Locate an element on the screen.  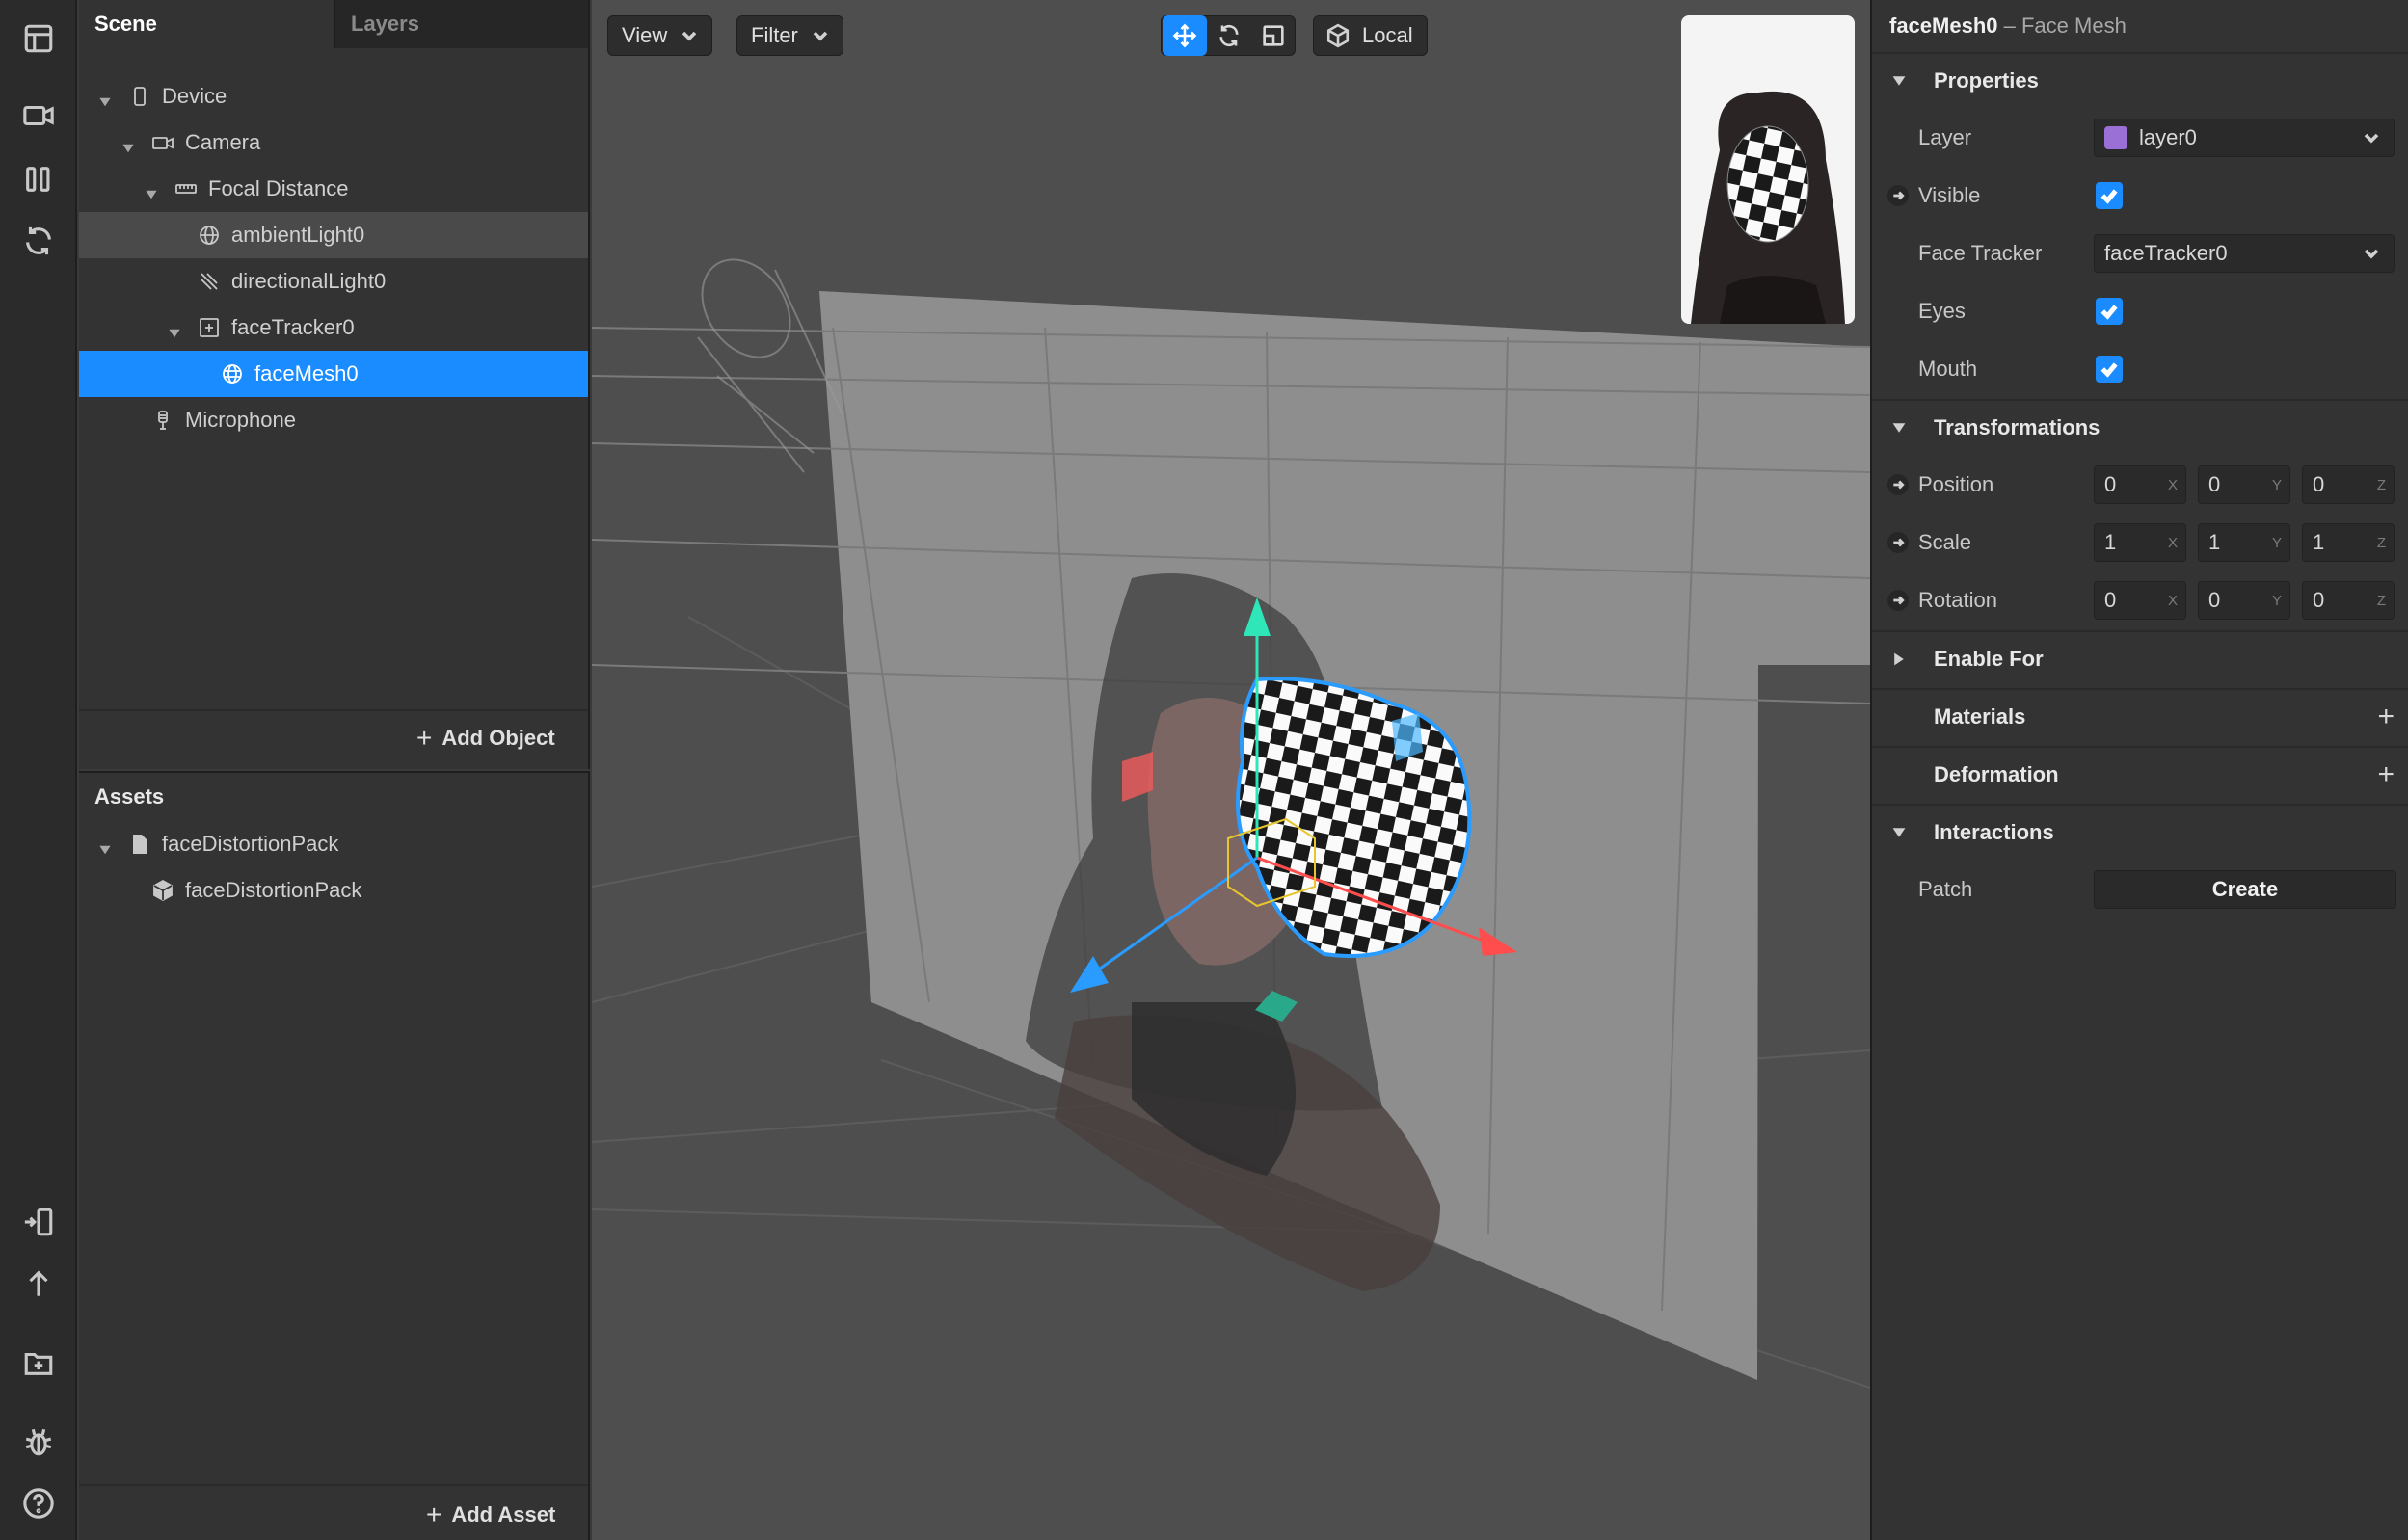
rotation-x-field: 0X is located at coordinates (2140, 600).